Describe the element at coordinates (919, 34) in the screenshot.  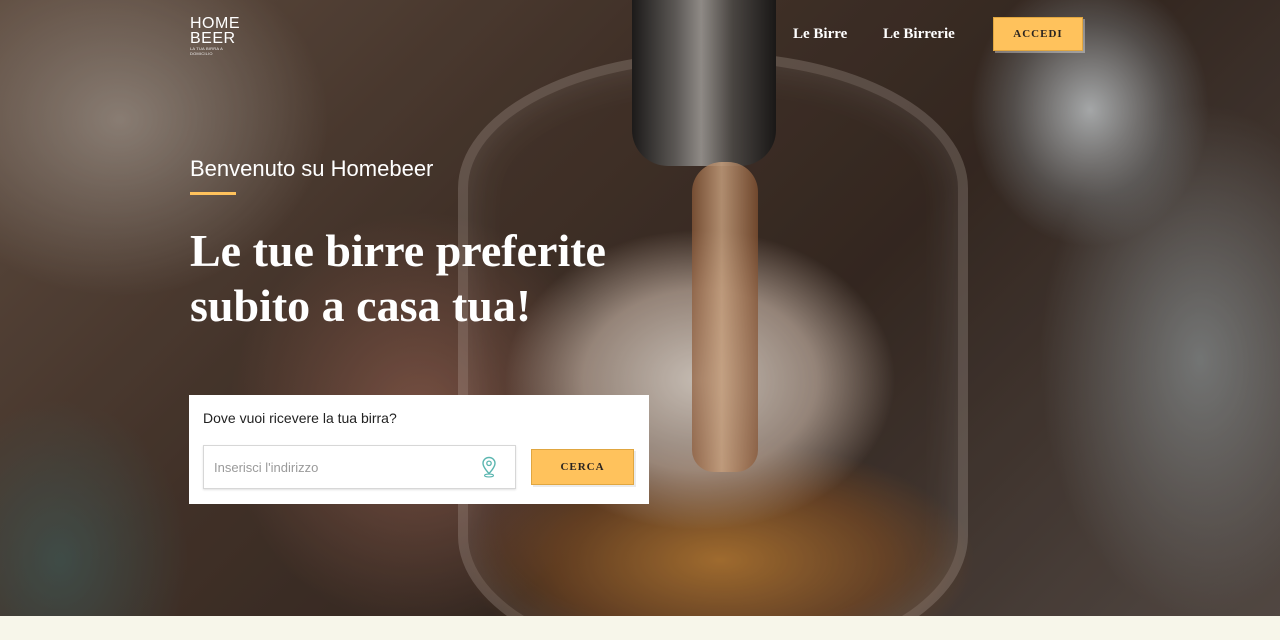
I see `nav-link-le-birrerie: Le Birrerie` at that location.